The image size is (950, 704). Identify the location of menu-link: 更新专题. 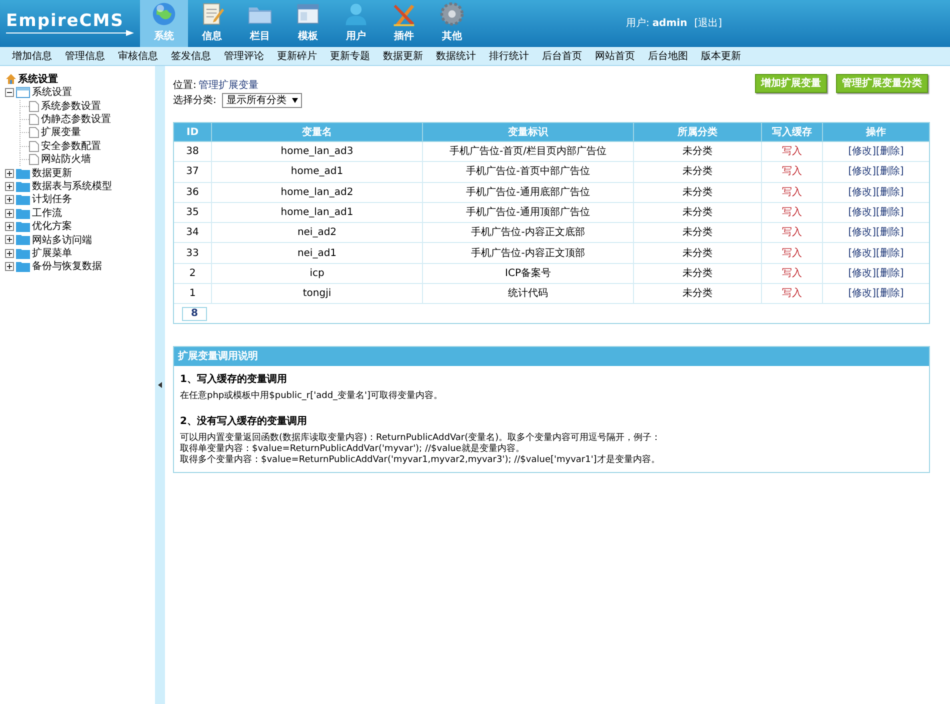
(350, 56).